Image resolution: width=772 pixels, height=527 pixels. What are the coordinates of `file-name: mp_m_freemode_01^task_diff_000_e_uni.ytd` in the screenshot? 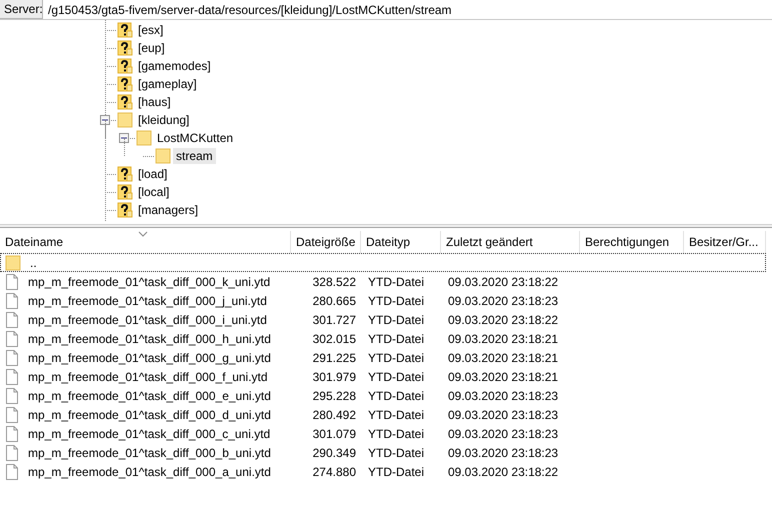 It's located at (149, 395).